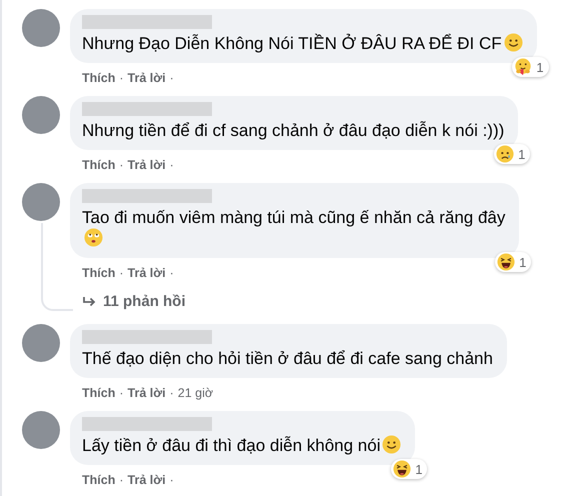 Image resolution: width=580 pixels, height=496 pixels. What do you see at coordinates (89, 302) in the screenshot?
I see `reply-arrow-icon` at bounding box center [89, 302].